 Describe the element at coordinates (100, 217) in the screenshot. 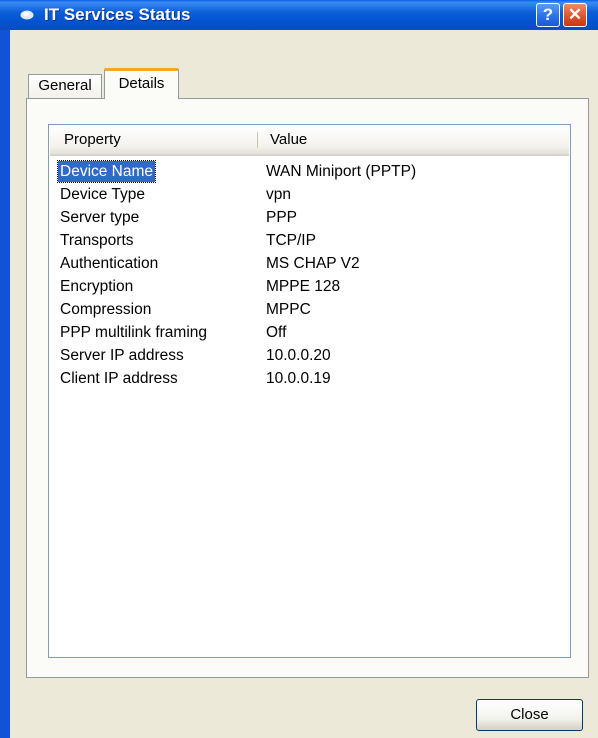

I see `property-cell: Server type` at that location.